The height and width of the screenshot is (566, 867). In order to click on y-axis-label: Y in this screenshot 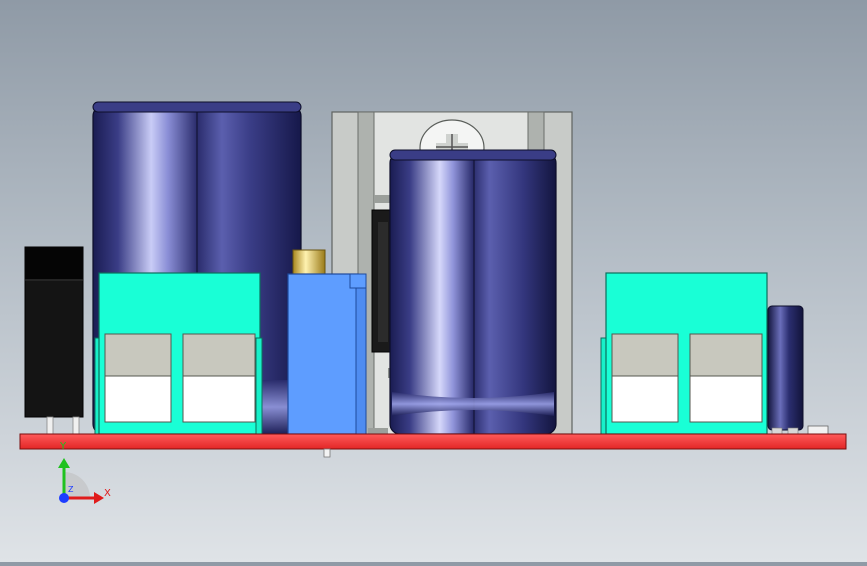, I will do `click(63, 446)`.